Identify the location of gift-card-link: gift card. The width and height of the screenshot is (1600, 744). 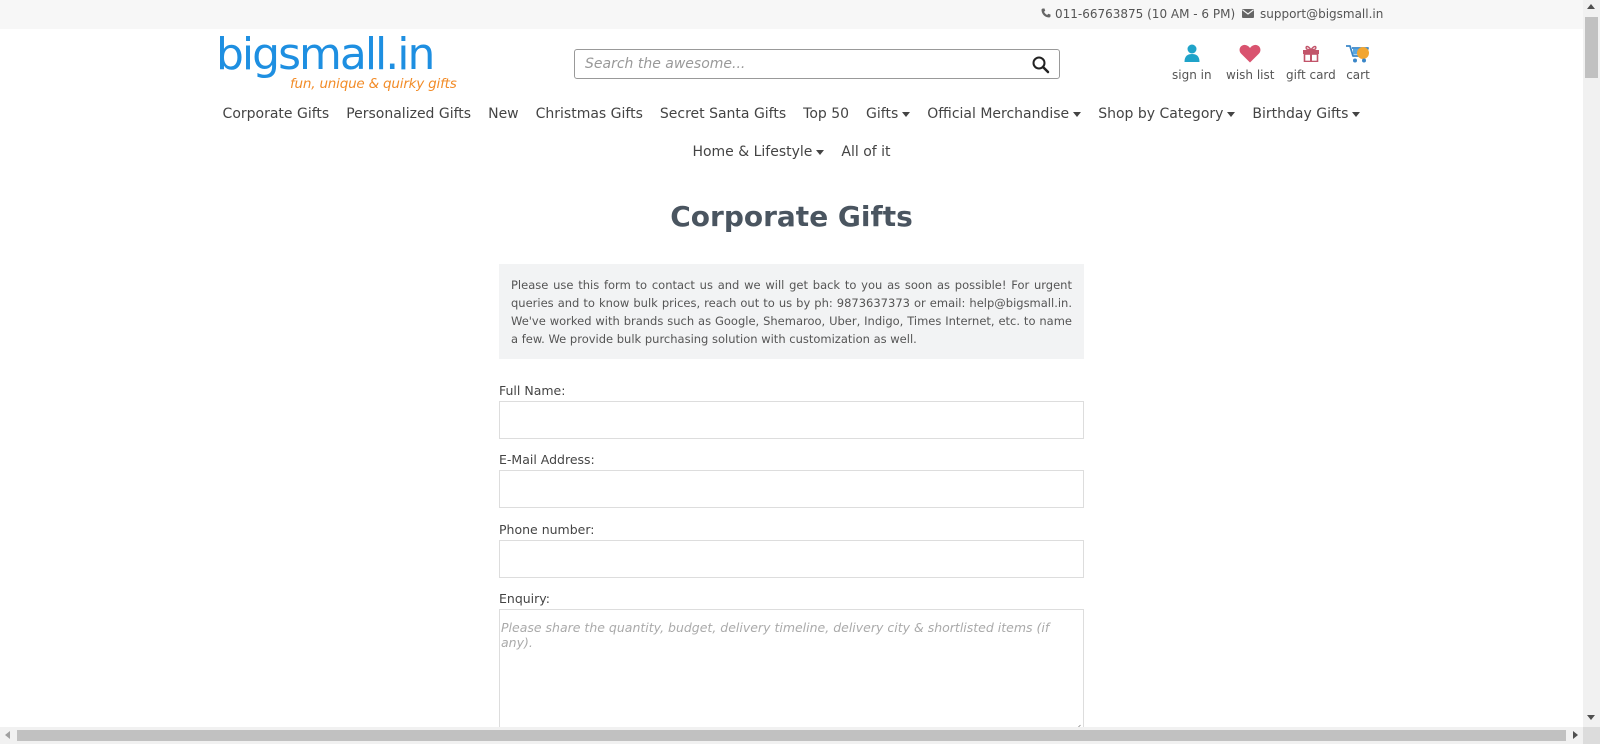
(1311, 62).